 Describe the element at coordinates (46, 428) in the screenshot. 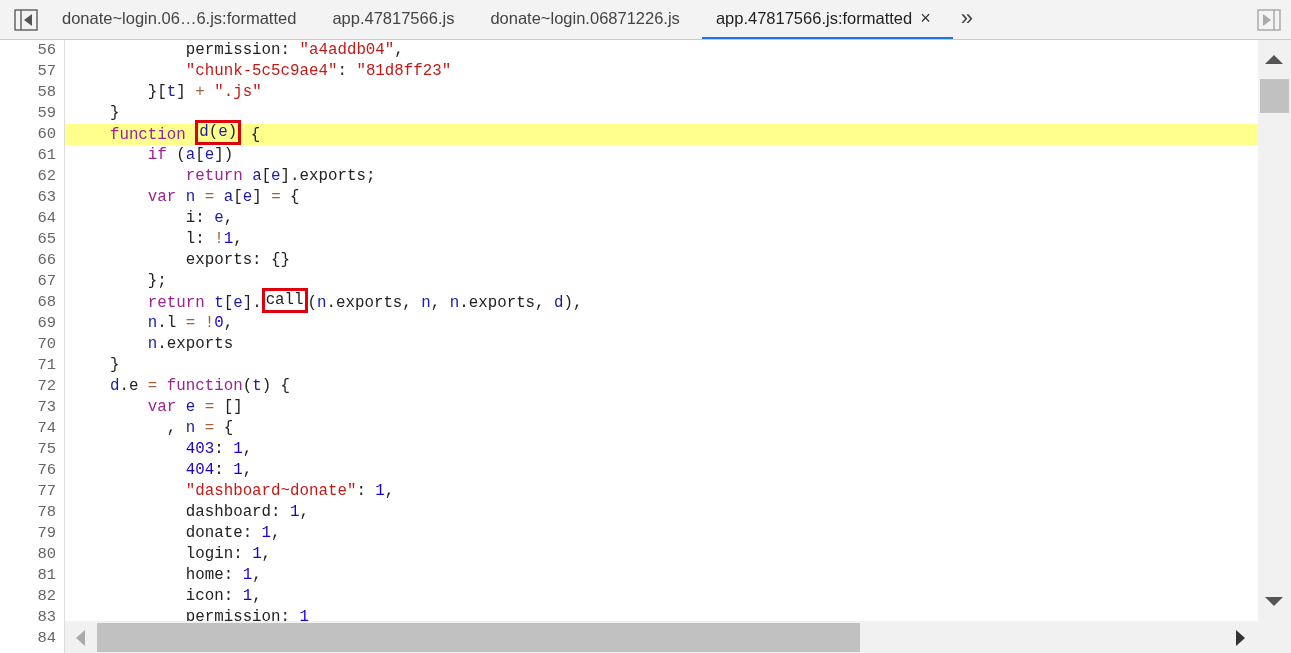

I see `line-number: 74` at that location.